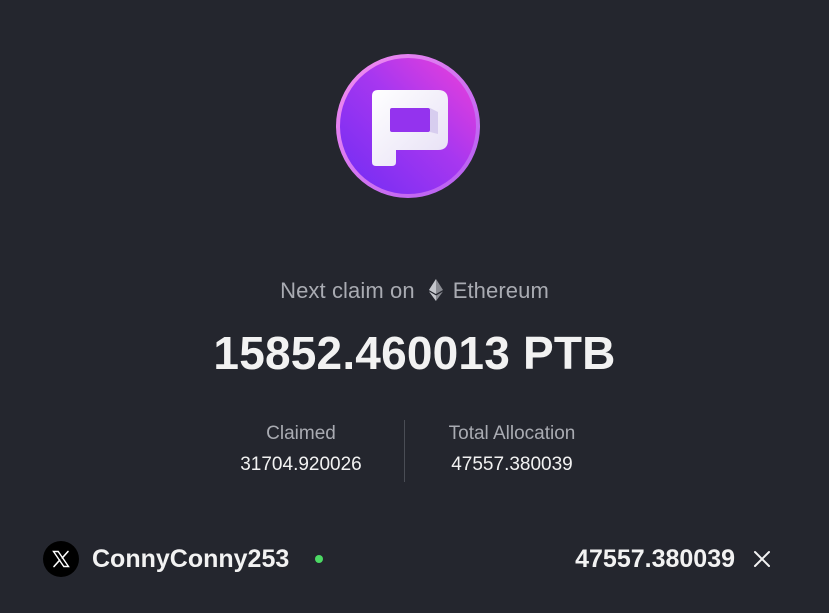 The image size is (829, 613). I want to click on total-allocation-label: Total Allocation, so click(512, 433).